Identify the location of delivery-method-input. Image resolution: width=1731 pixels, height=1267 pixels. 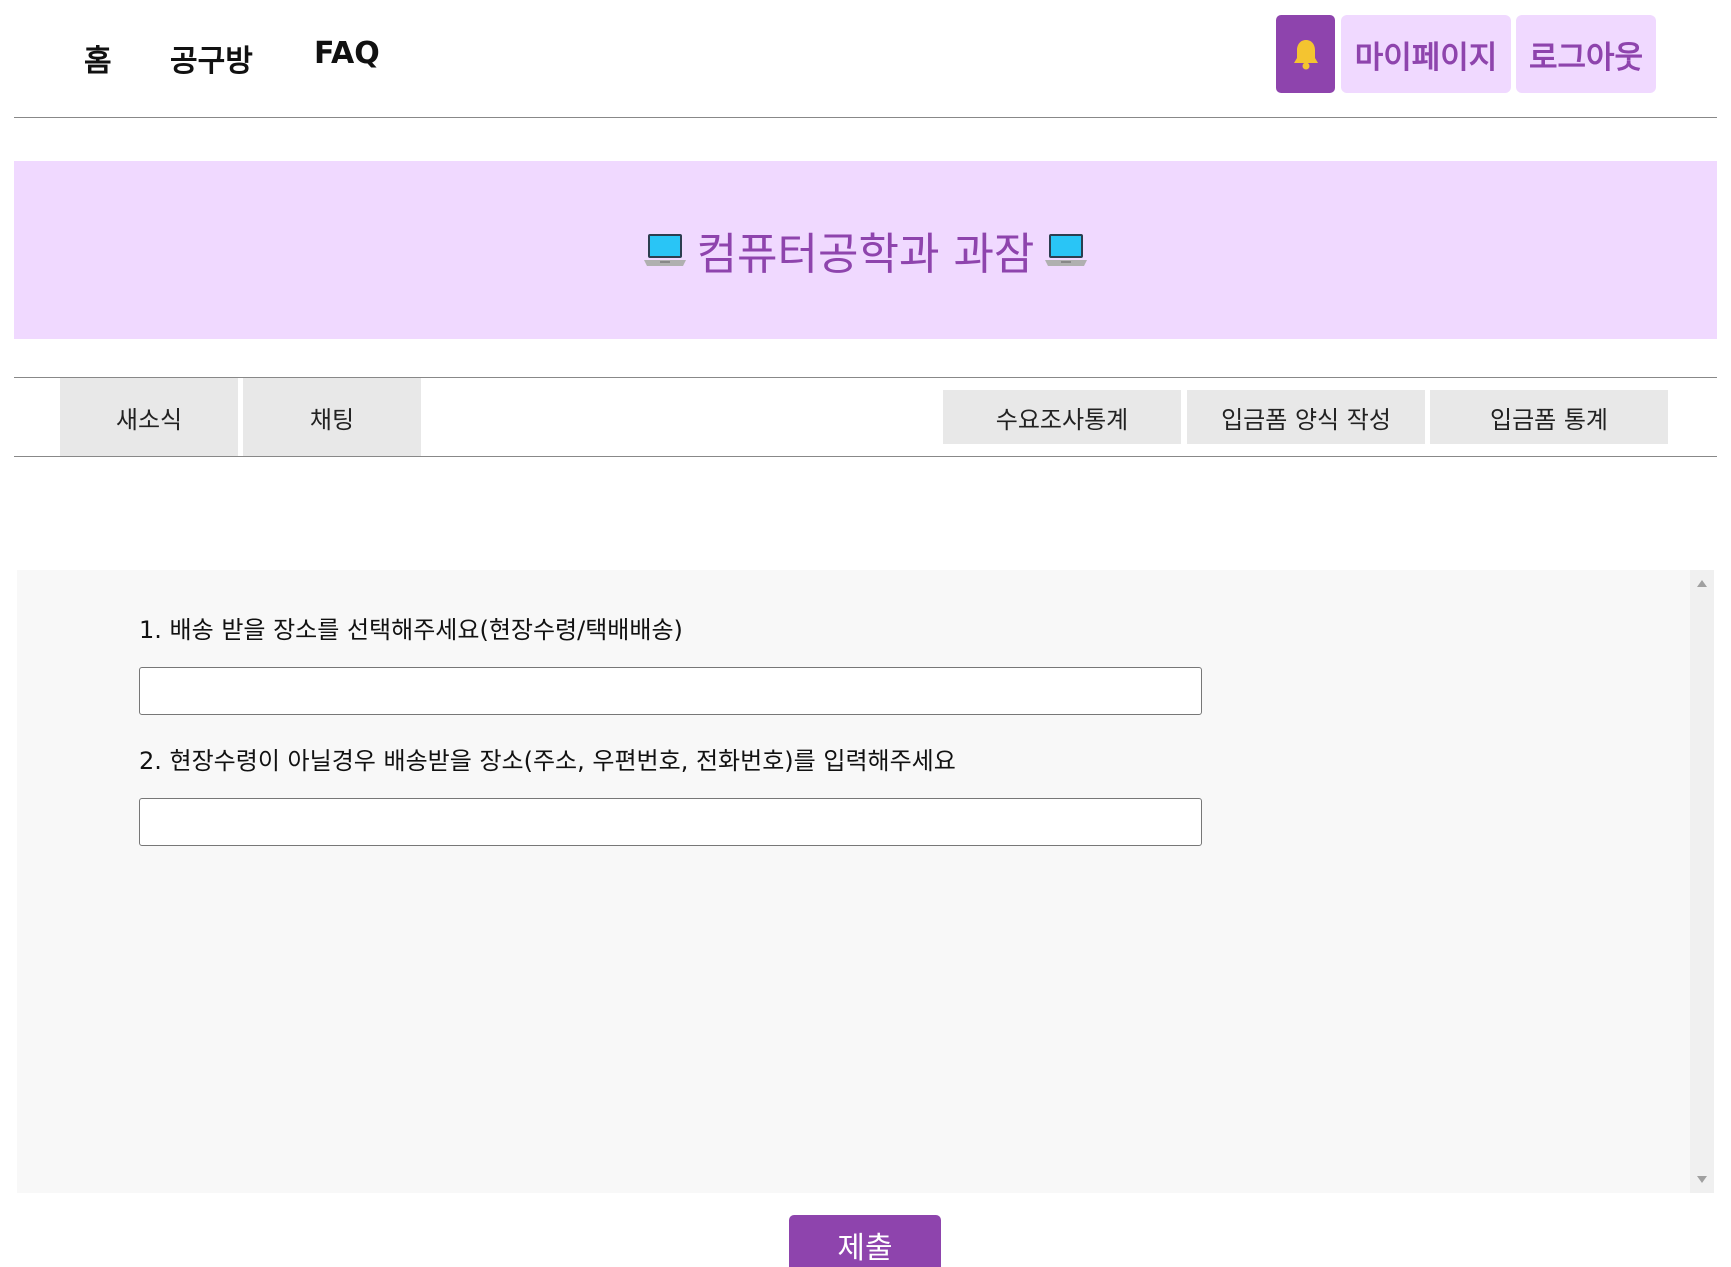
(670, 691).